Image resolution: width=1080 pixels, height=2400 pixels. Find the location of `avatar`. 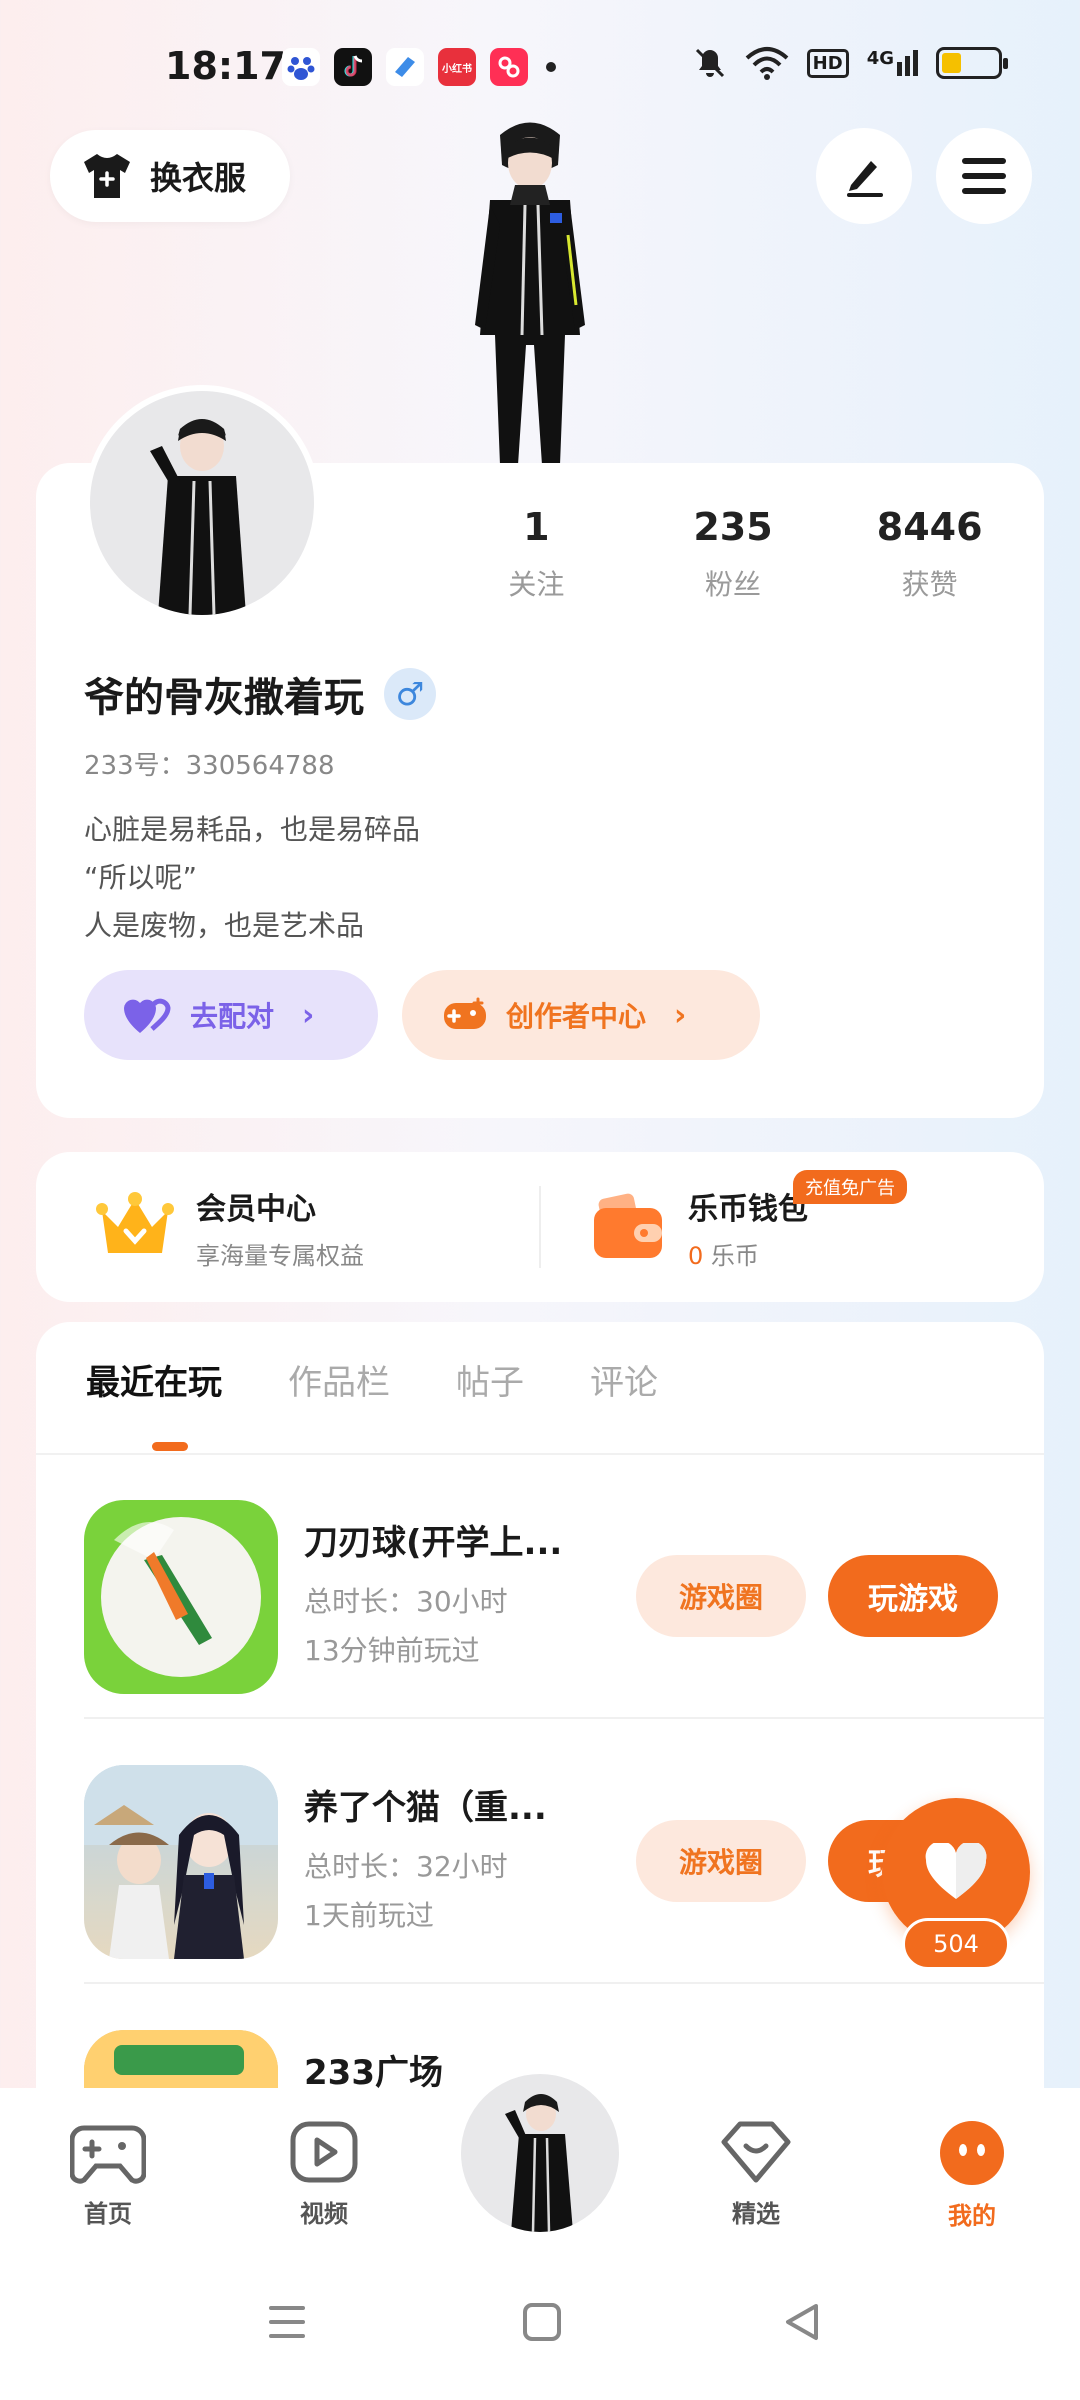

avatar is located at coordinates (202, 503).